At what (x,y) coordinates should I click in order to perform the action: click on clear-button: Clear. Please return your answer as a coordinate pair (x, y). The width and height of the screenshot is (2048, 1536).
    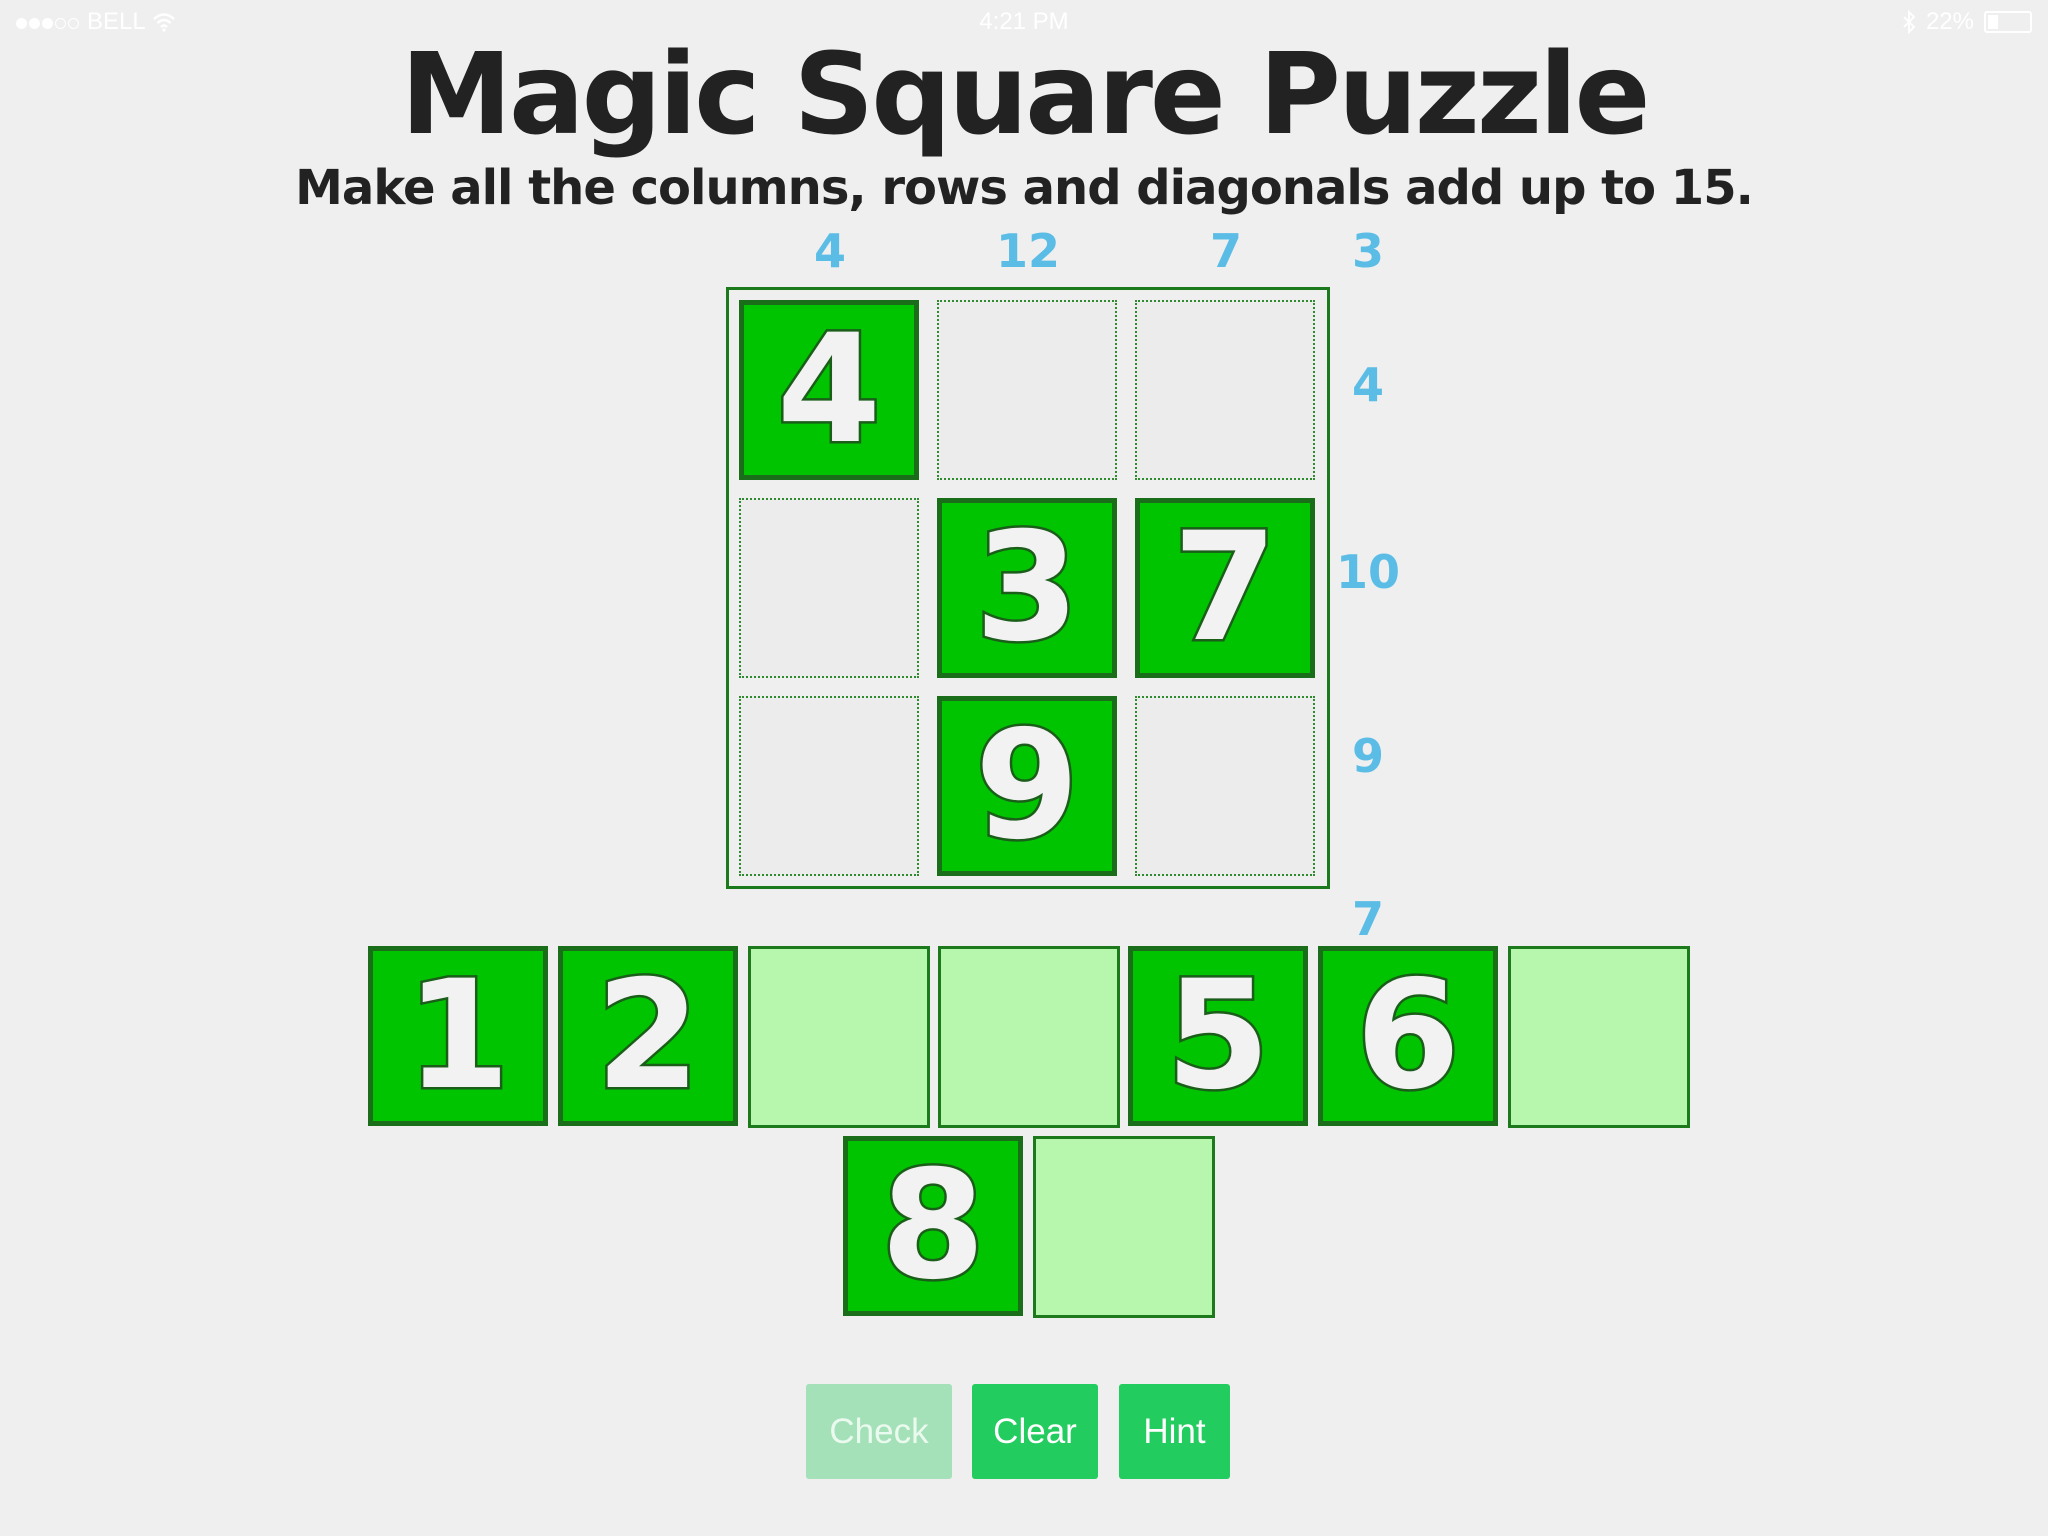
    Looking at the image, I should click on (1035, 1431).